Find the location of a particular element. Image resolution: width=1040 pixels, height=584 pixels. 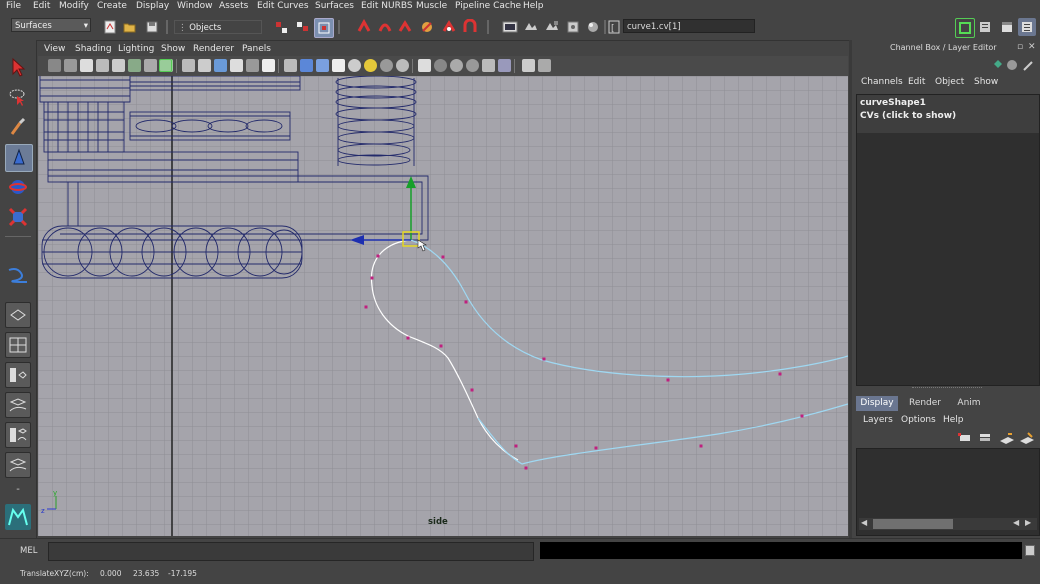

sphere-gray-icon is located at coordinates (440, 65).